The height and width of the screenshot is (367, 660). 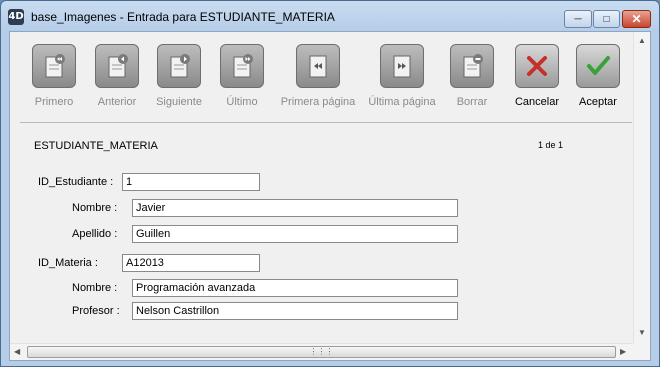 I want to click on nombre-estudiante-label: Nombre :, so click(x=95, y=208).